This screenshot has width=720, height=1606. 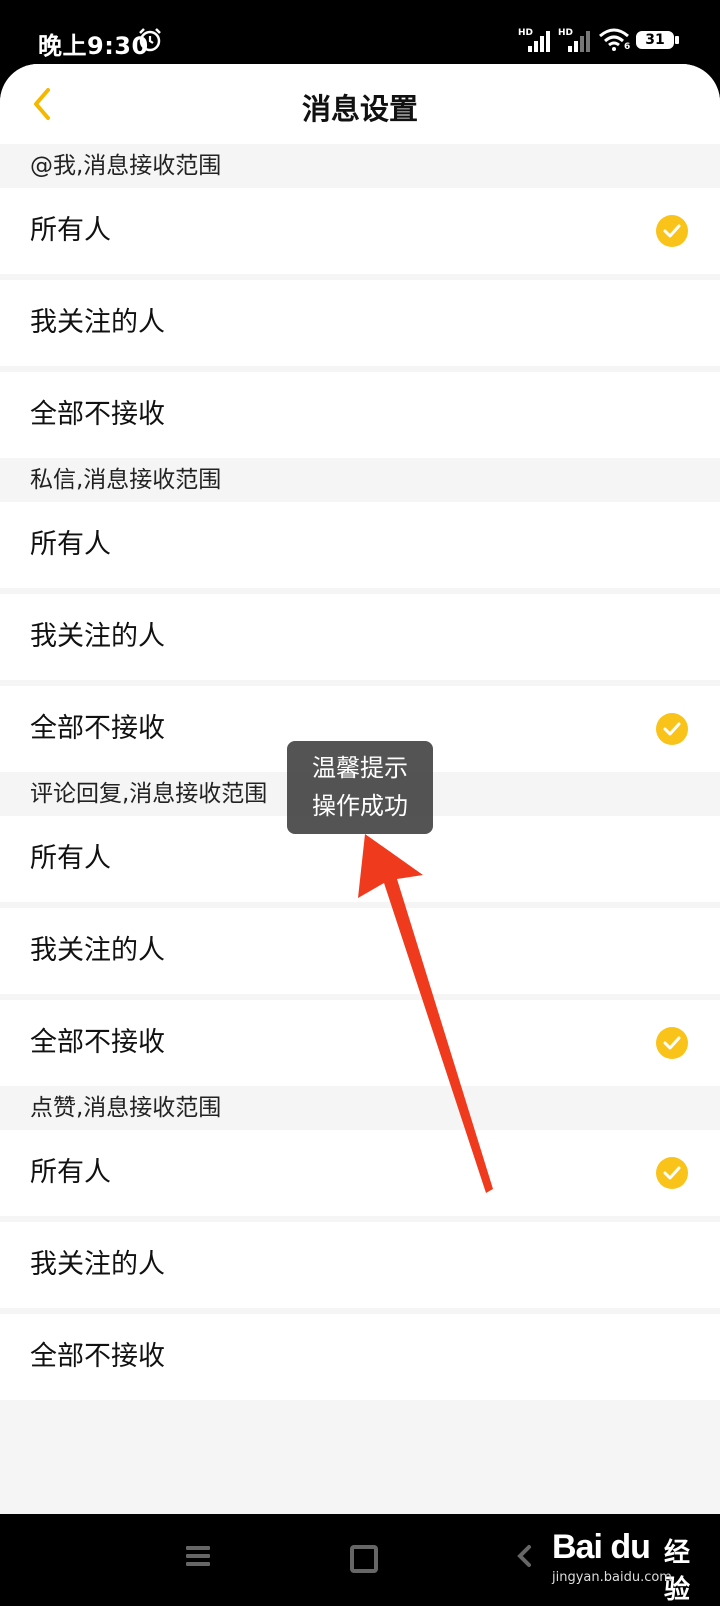 I want to click on option-mention-none: 全部不接收, so click(x=360, y=415).